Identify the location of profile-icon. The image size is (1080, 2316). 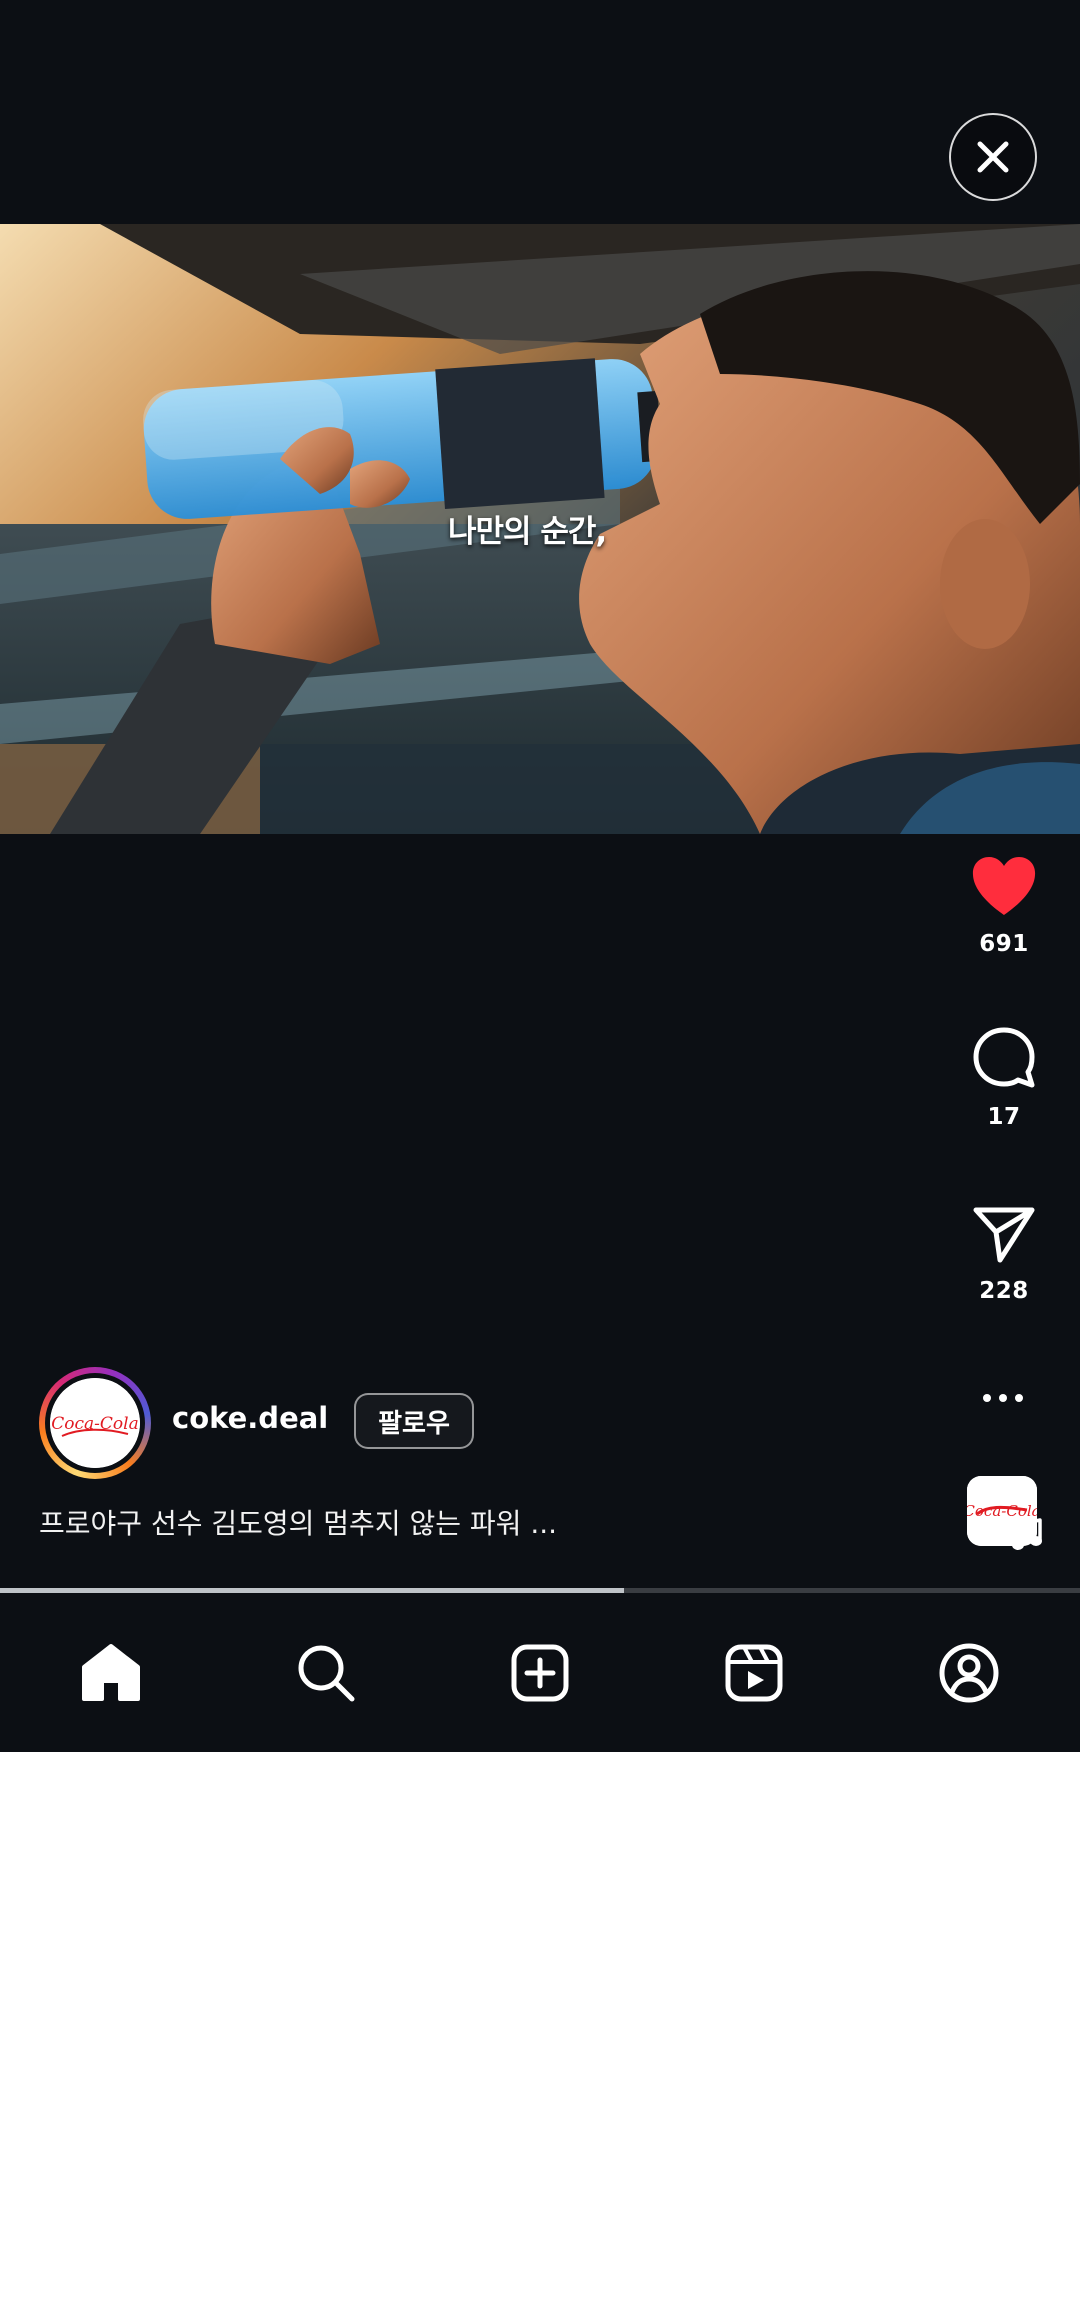
(969, 1672).